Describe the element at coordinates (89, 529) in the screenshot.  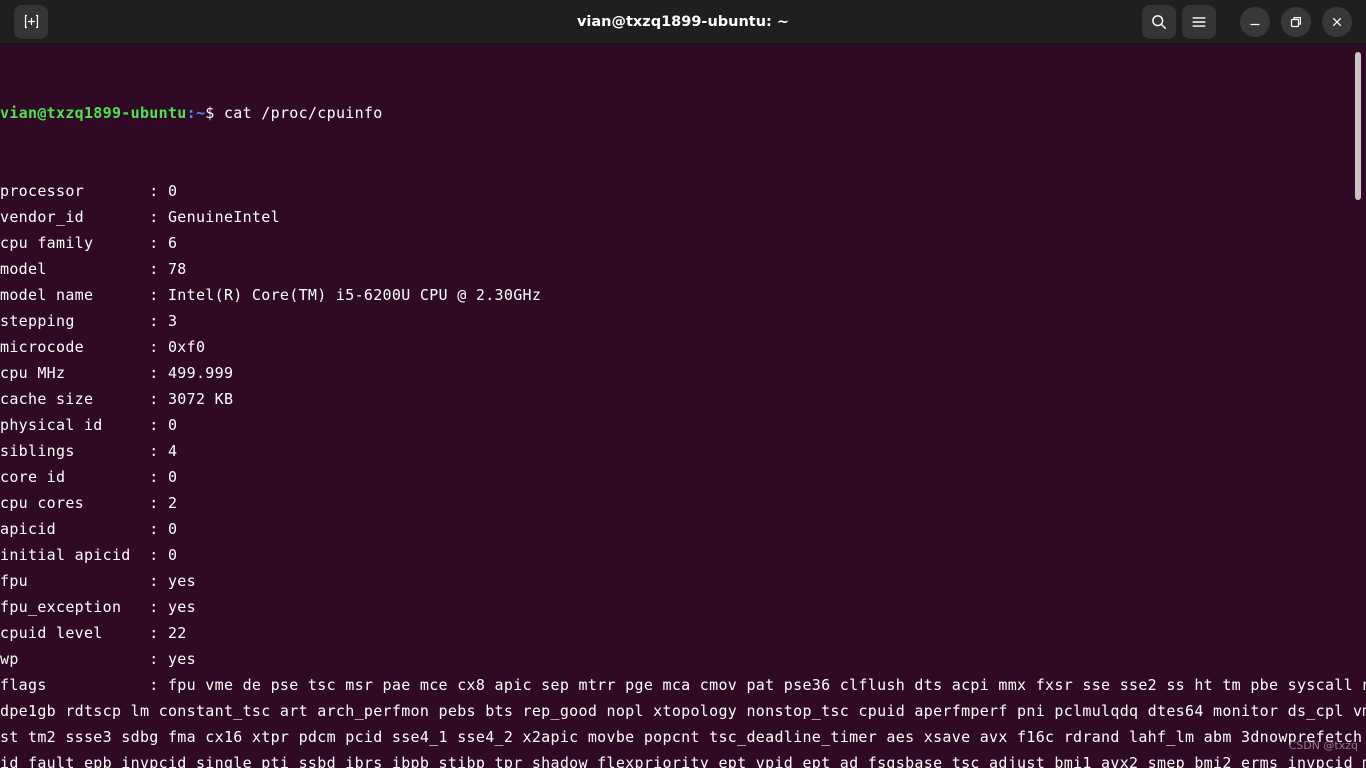
I see `output-line: apicid : 0` at that location.